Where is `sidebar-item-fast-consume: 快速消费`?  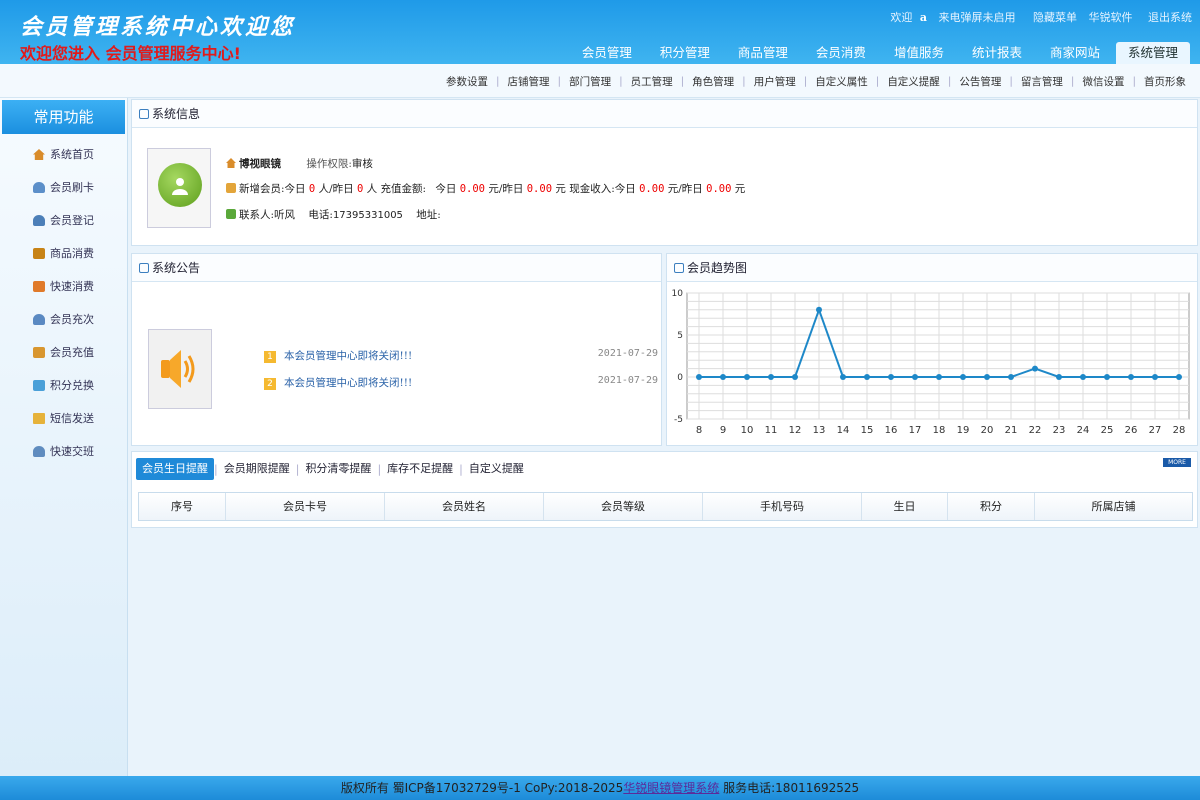 sidebar-item-fast-consume: 快速消费 is located at coordinates (63, 286).